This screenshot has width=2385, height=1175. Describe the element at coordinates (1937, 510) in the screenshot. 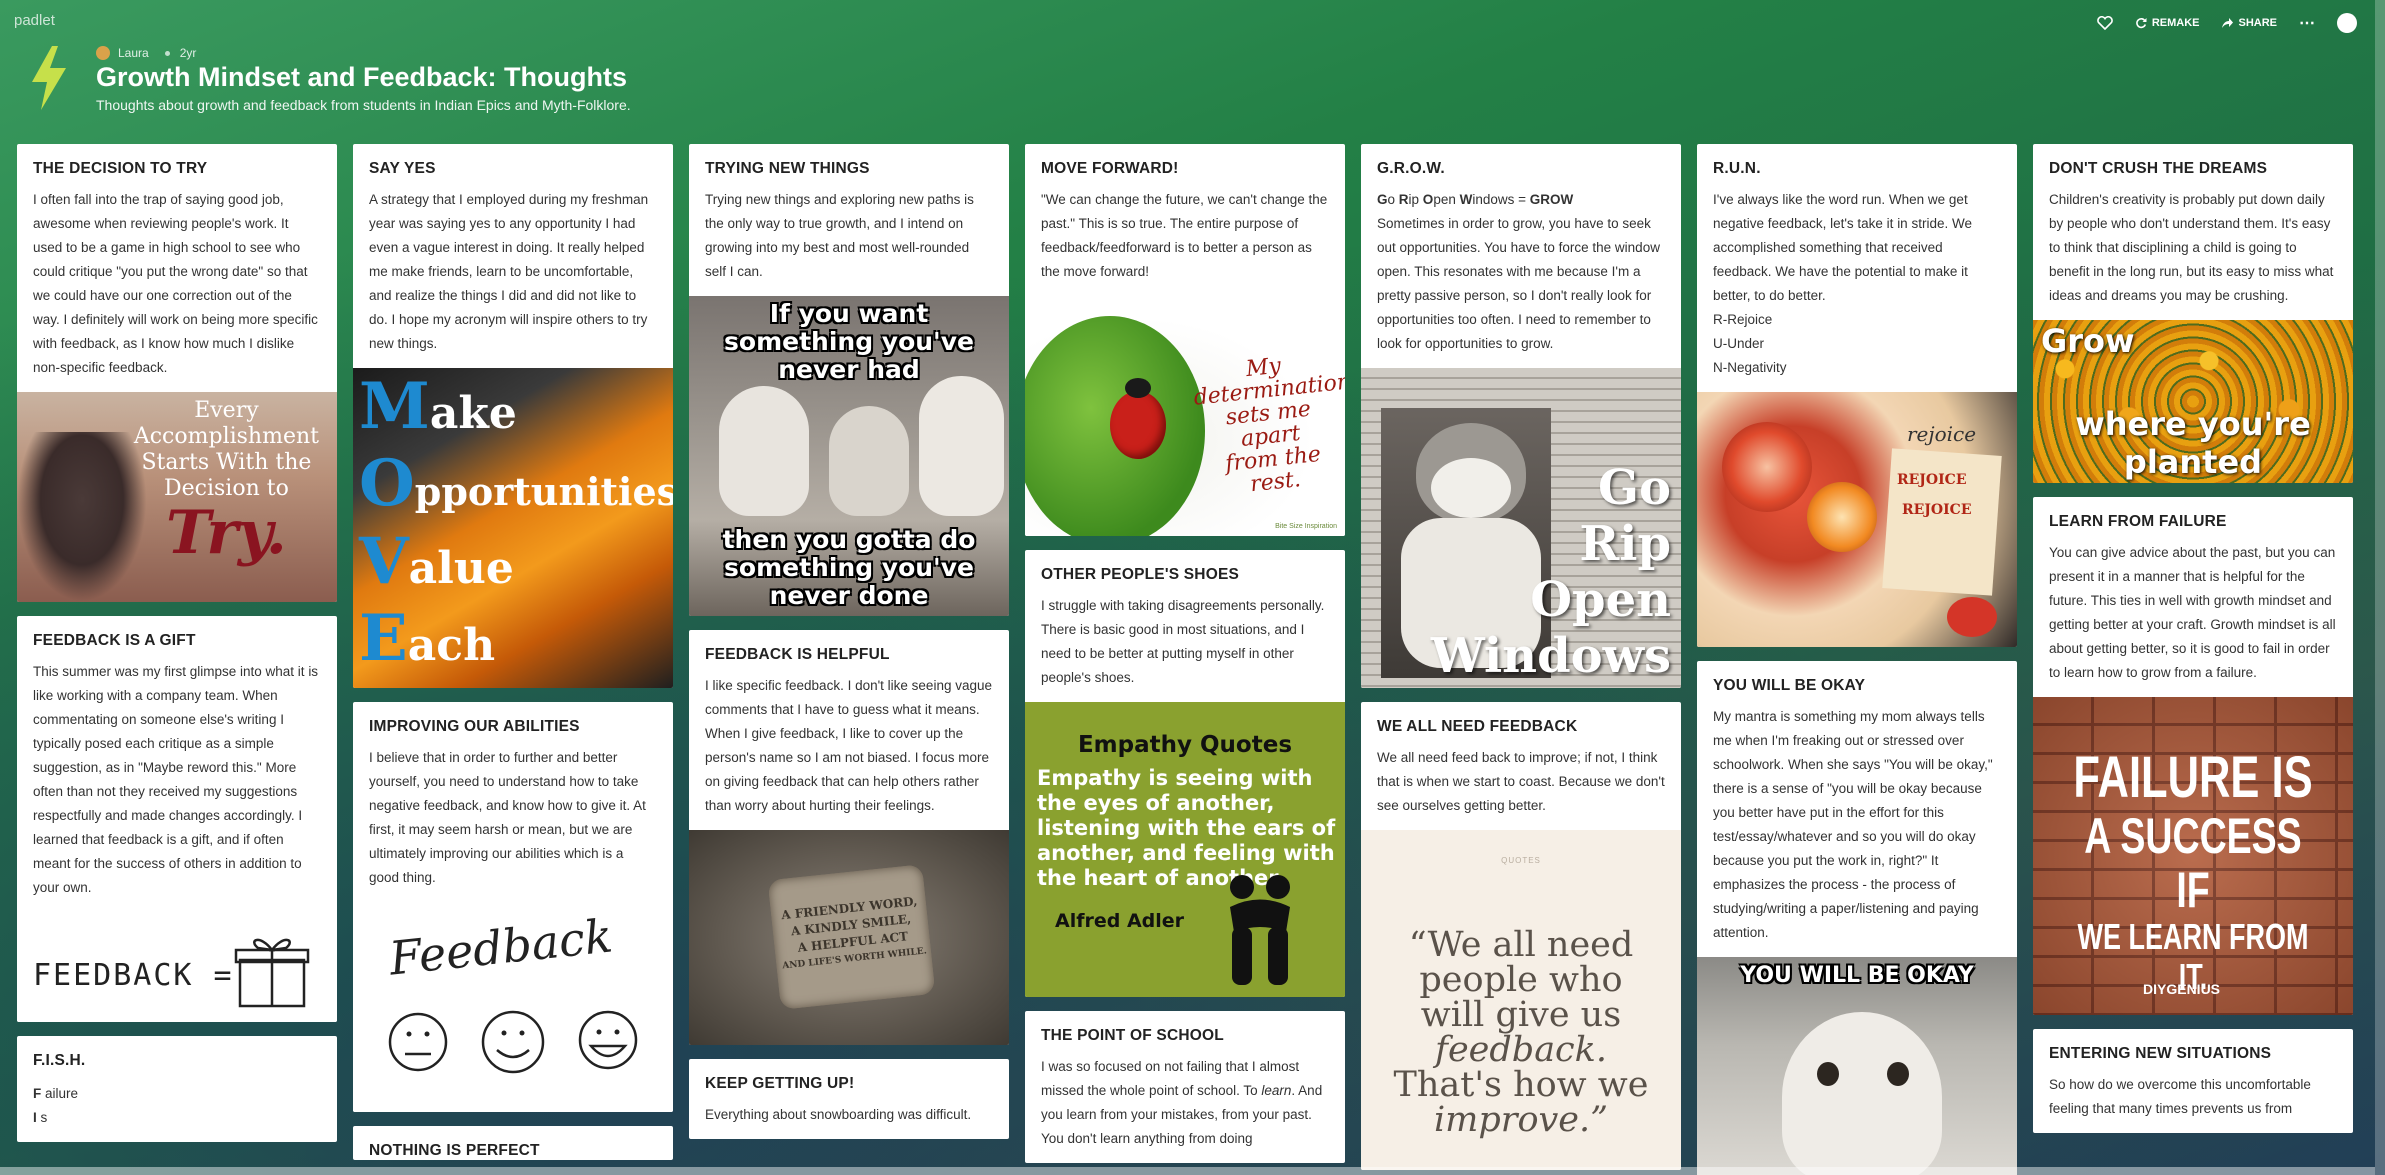

I see `image-text: REJOICE` at that location.